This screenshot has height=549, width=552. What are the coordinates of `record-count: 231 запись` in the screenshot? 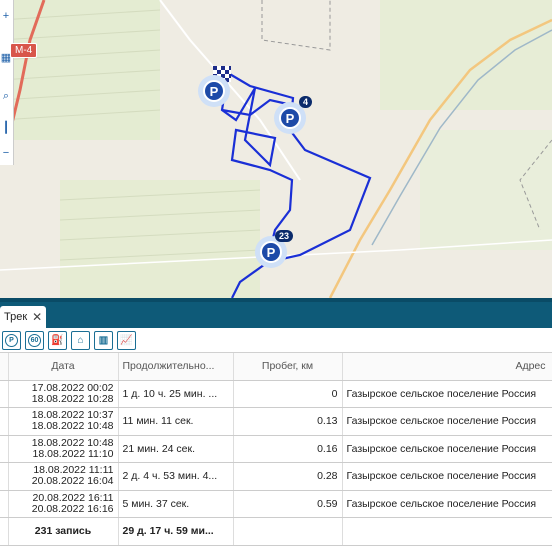 It's located at (63, 531).